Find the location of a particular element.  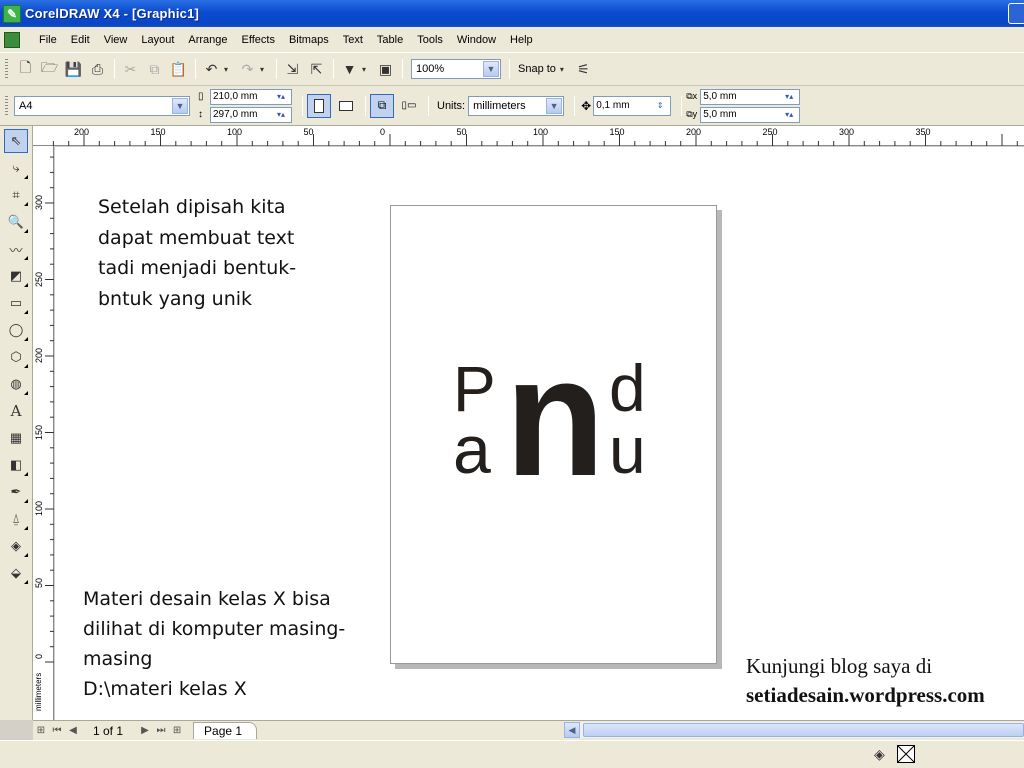

menu-arrange: Arrange is located at coordinates (207, 40).